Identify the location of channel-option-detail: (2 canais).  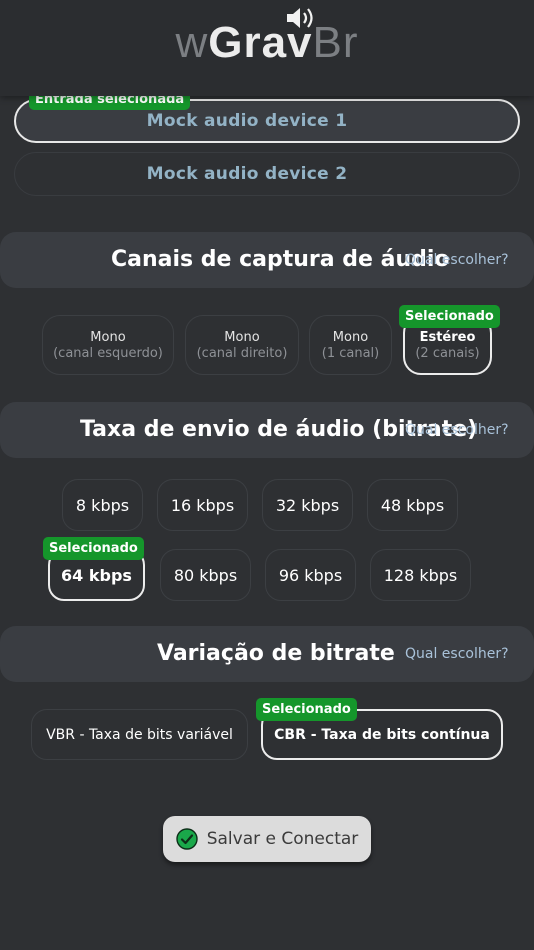
(447, 353).